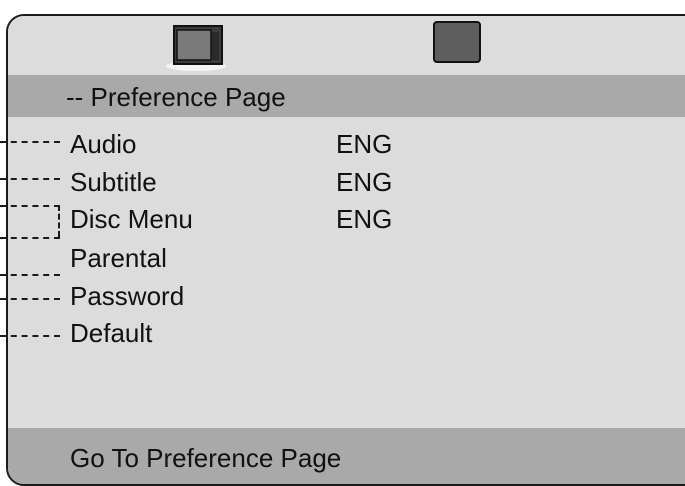 The image size is (685, 486). Describe the element at coordinates (30, 179) in the screenshot. I see `leader-line-subtitle` at that location.